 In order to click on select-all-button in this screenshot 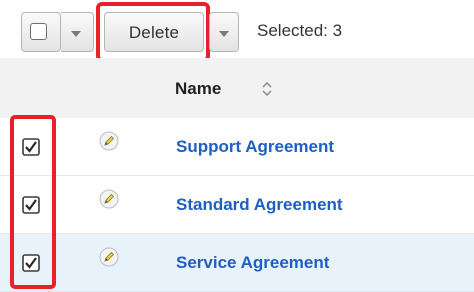, I will do `click(41, 32)`.